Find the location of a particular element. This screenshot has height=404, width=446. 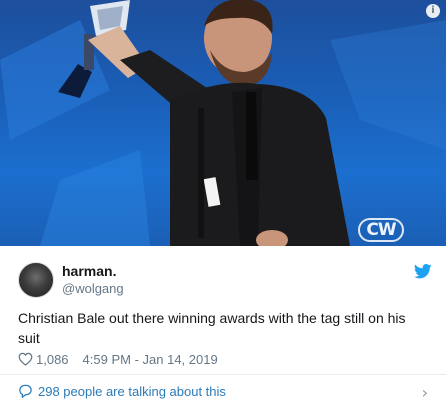

conversation-link: 298 people are talking about this › is located at coordinates (223, 392).